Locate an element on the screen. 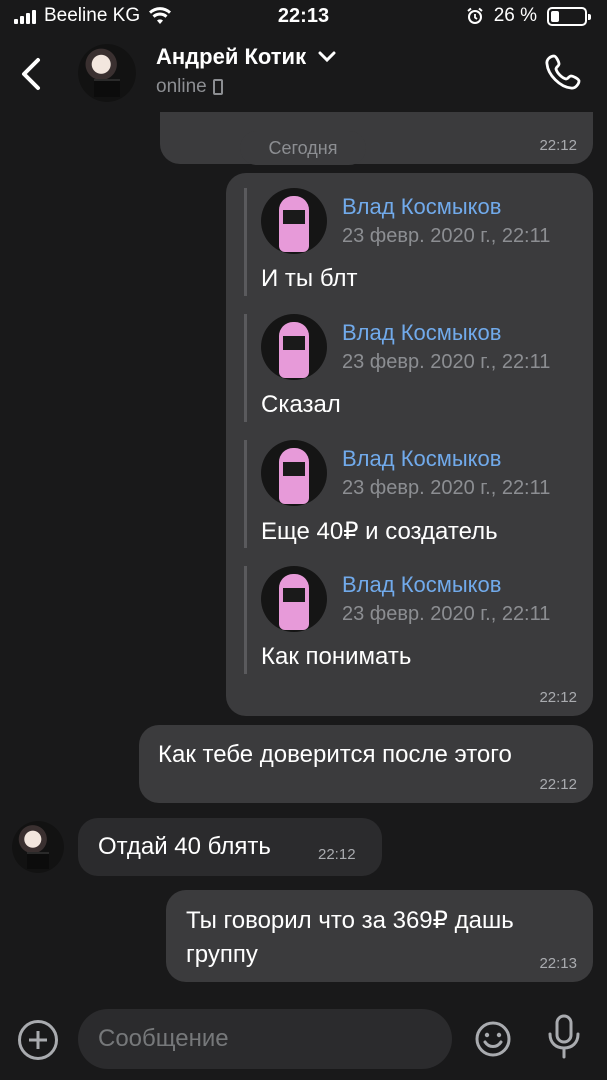  contact-name-label: Андрей Котик is located at coordinates (231, 56).